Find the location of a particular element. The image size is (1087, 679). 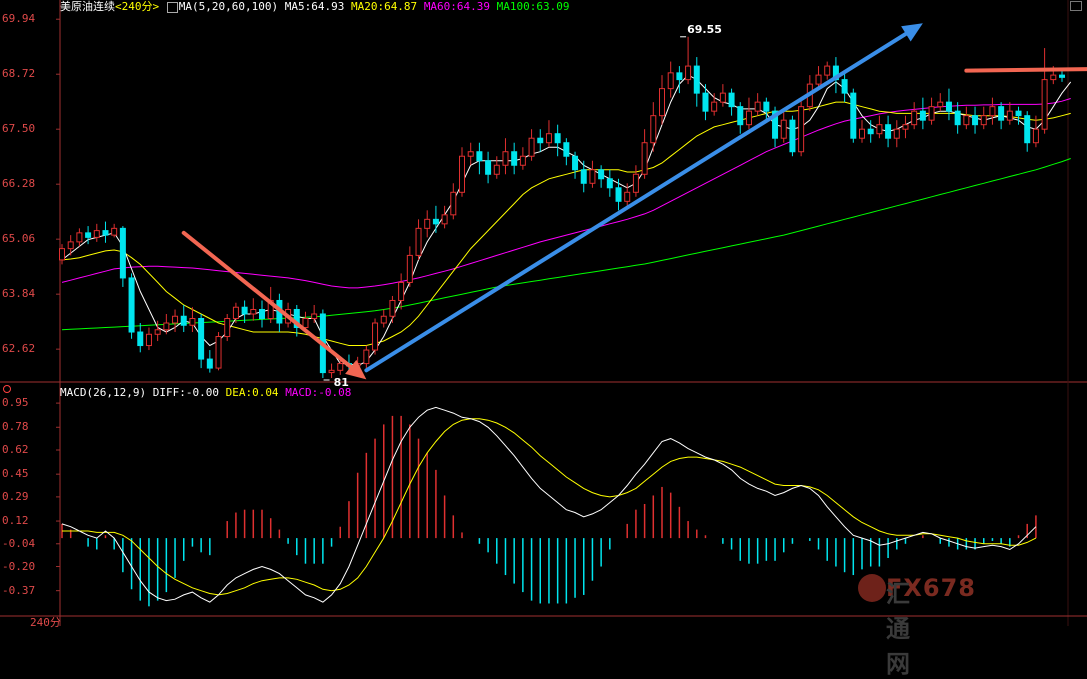

bottom-period-label: 240分 is located at coordinates (45, 622).